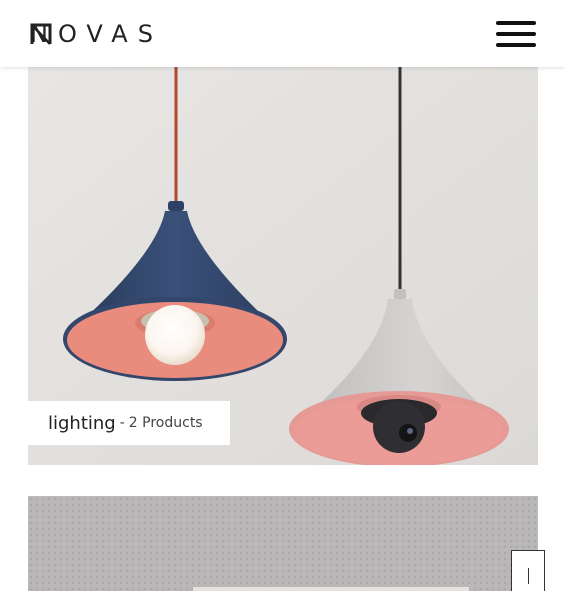  What do you see at coordinates (41, 34) in the screenshot?
I see `logo-n-mark-icon` at bounding box center [41, 34].